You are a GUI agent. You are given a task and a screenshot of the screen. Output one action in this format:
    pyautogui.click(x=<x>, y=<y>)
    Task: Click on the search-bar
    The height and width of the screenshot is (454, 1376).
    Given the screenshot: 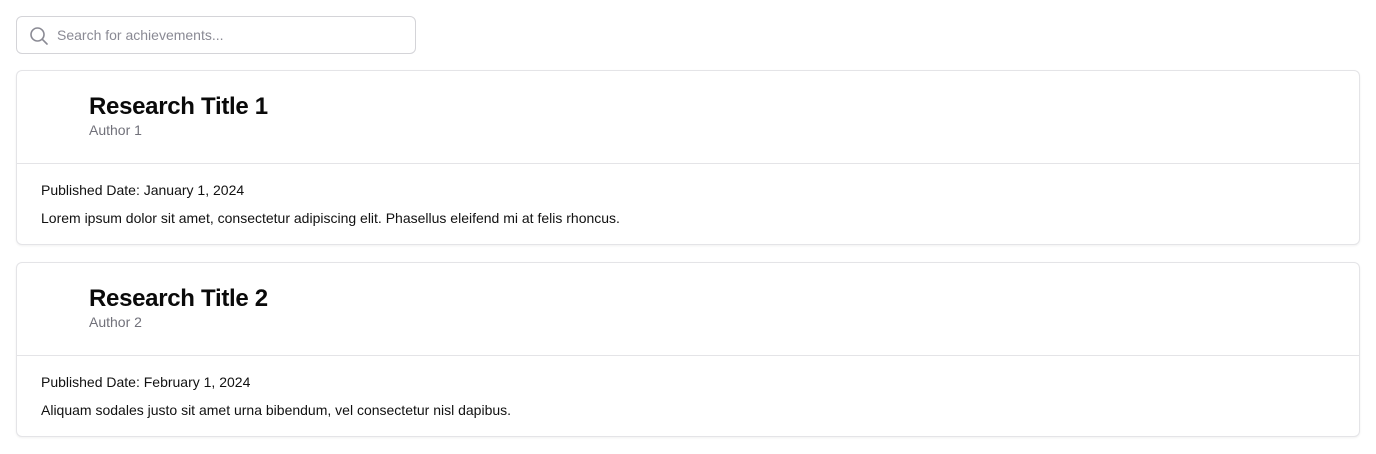 What is the action you would take?
    pyautogui.click(x=216, y=35)
    